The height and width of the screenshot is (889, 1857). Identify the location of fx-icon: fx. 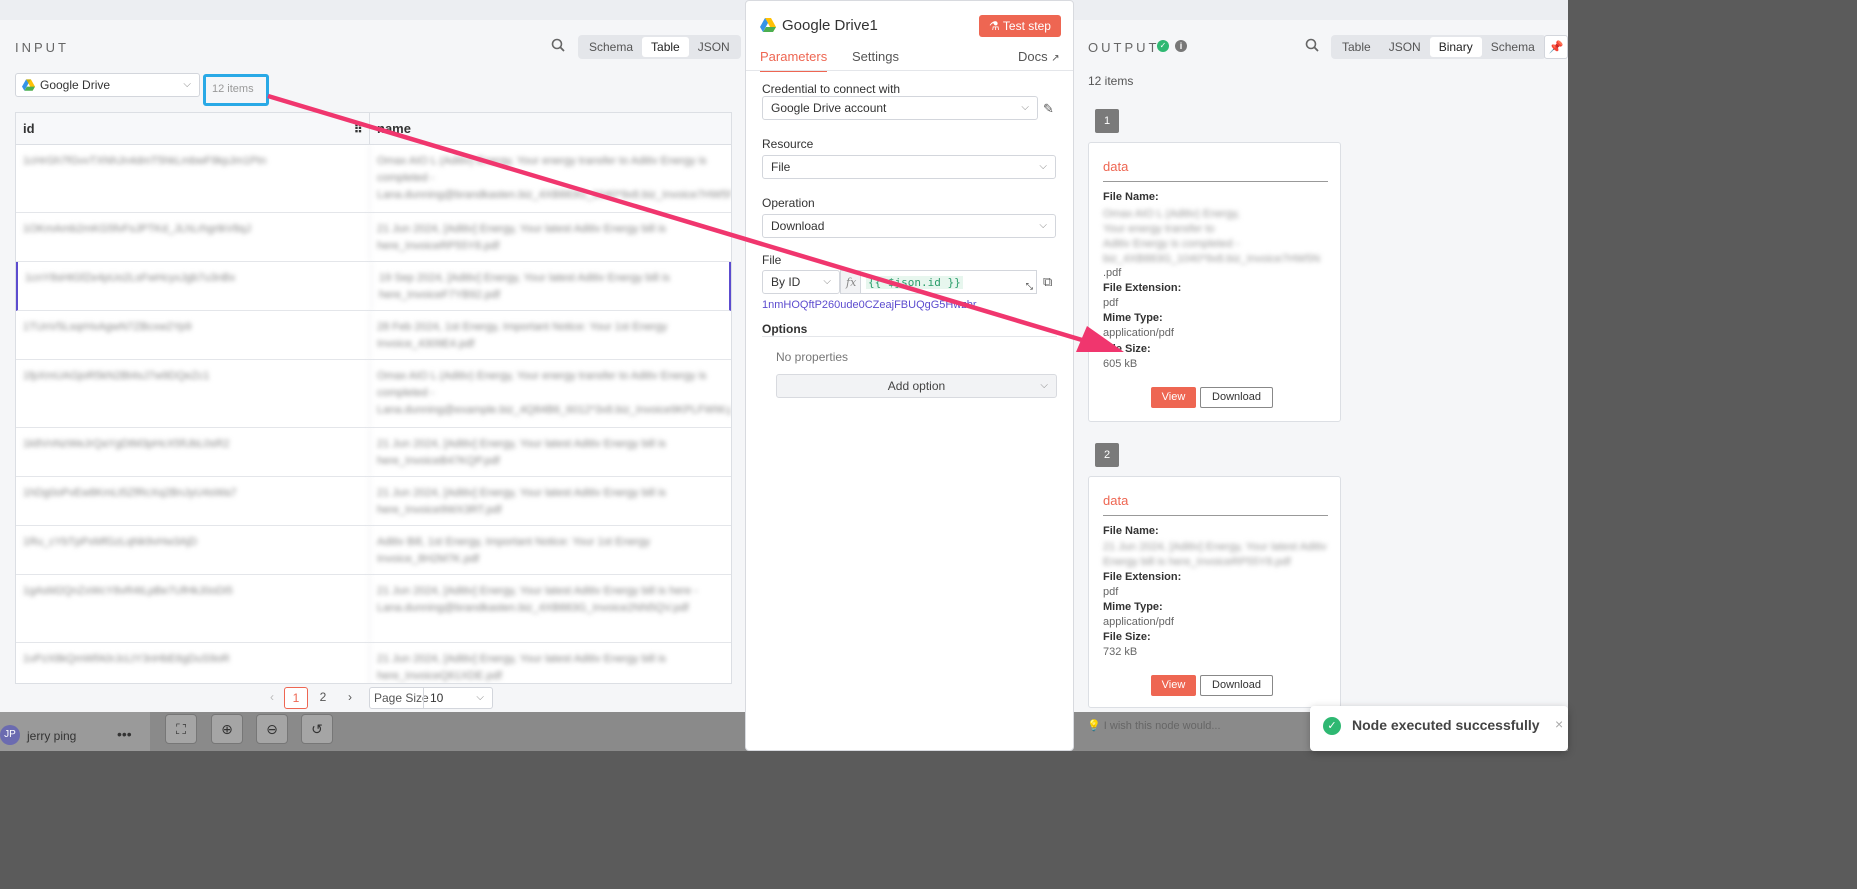
(851, 282).